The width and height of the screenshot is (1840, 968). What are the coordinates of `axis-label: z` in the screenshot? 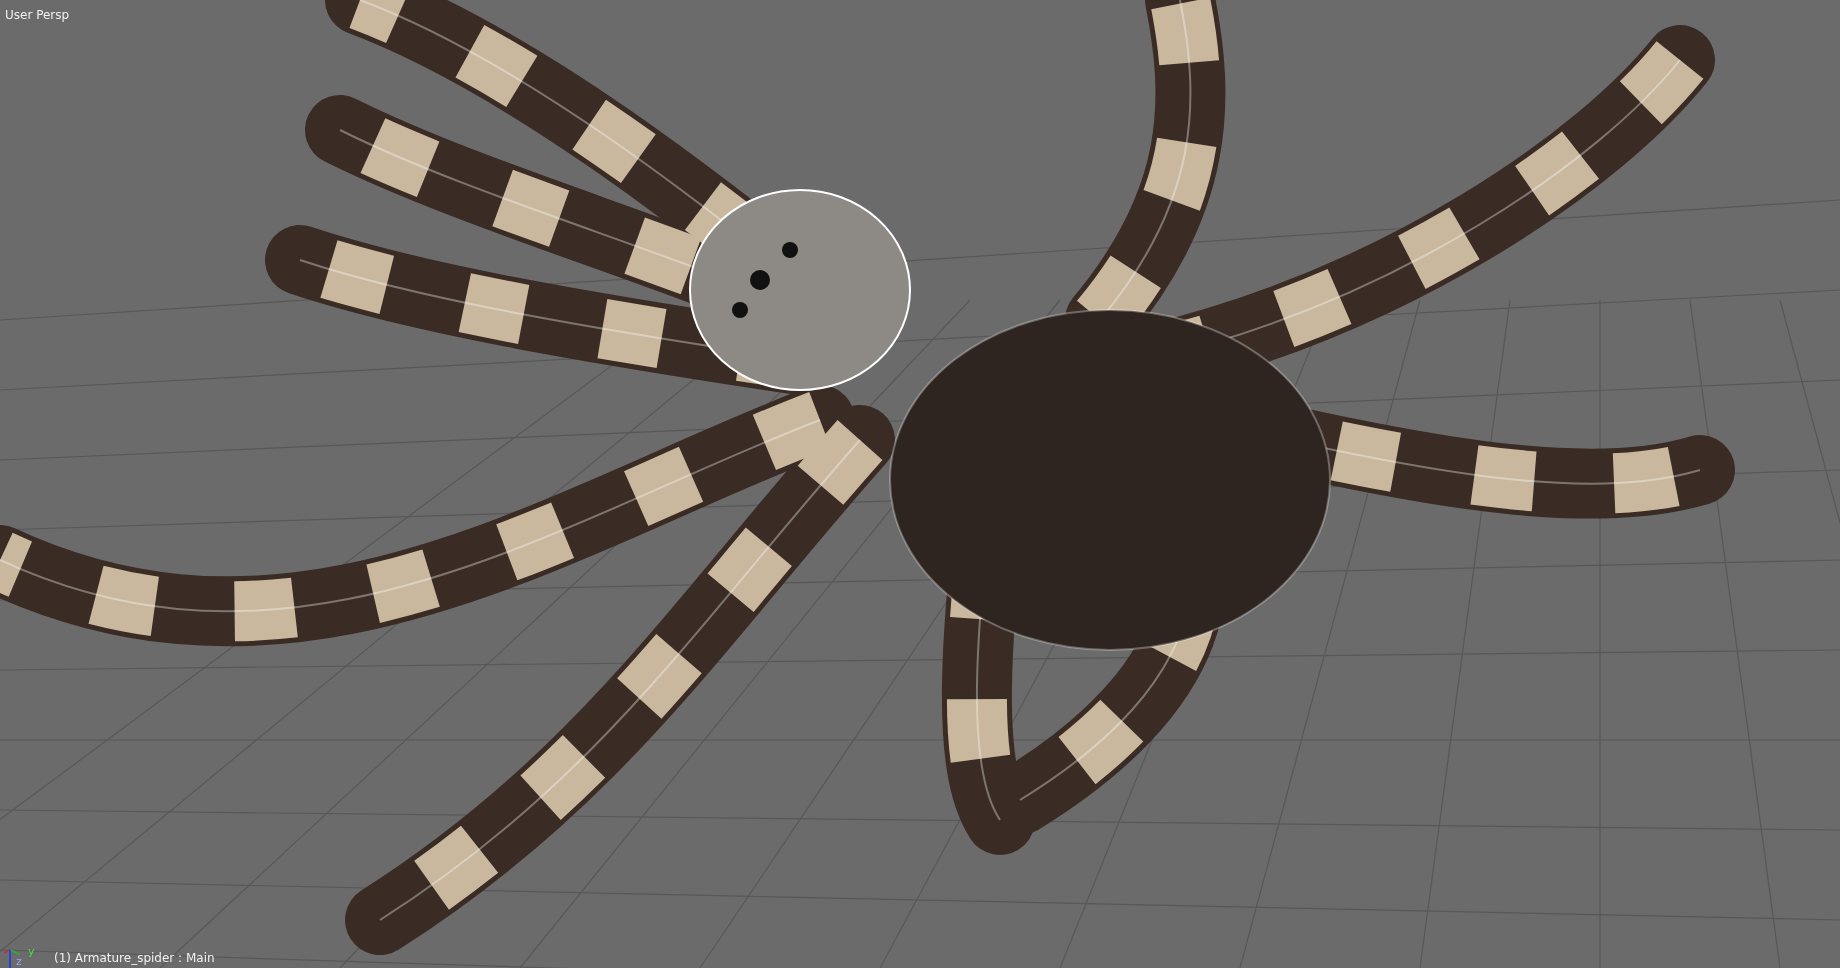 It's located at (19, 961).